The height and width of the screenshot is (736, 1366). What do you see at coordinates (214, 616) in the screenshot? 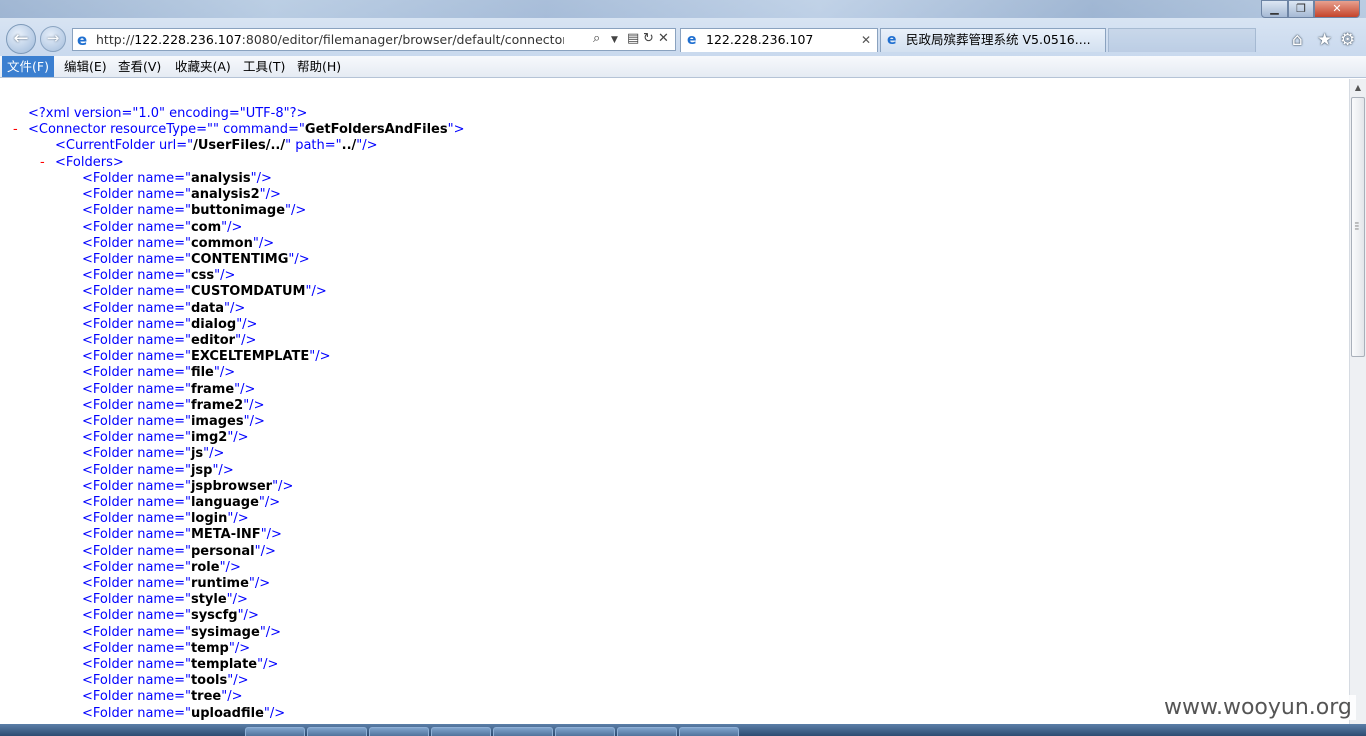
I see `folder-name: syscfg` at bounding box center [214, 616].